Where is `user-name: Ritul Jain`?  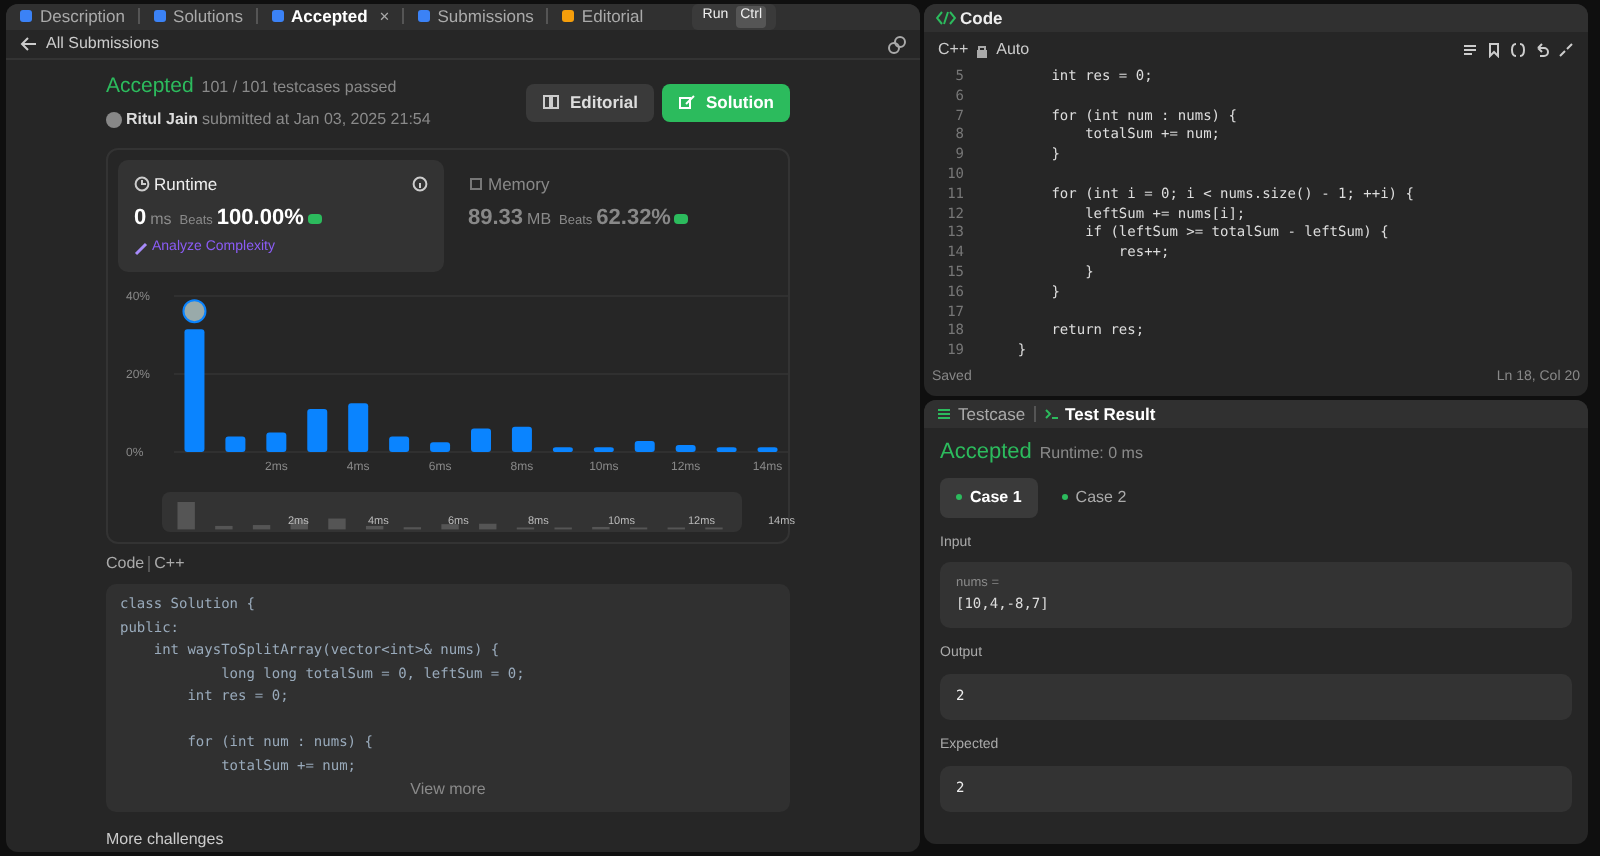 user-name: Ritul Jain is located at coordinates (162, 120).